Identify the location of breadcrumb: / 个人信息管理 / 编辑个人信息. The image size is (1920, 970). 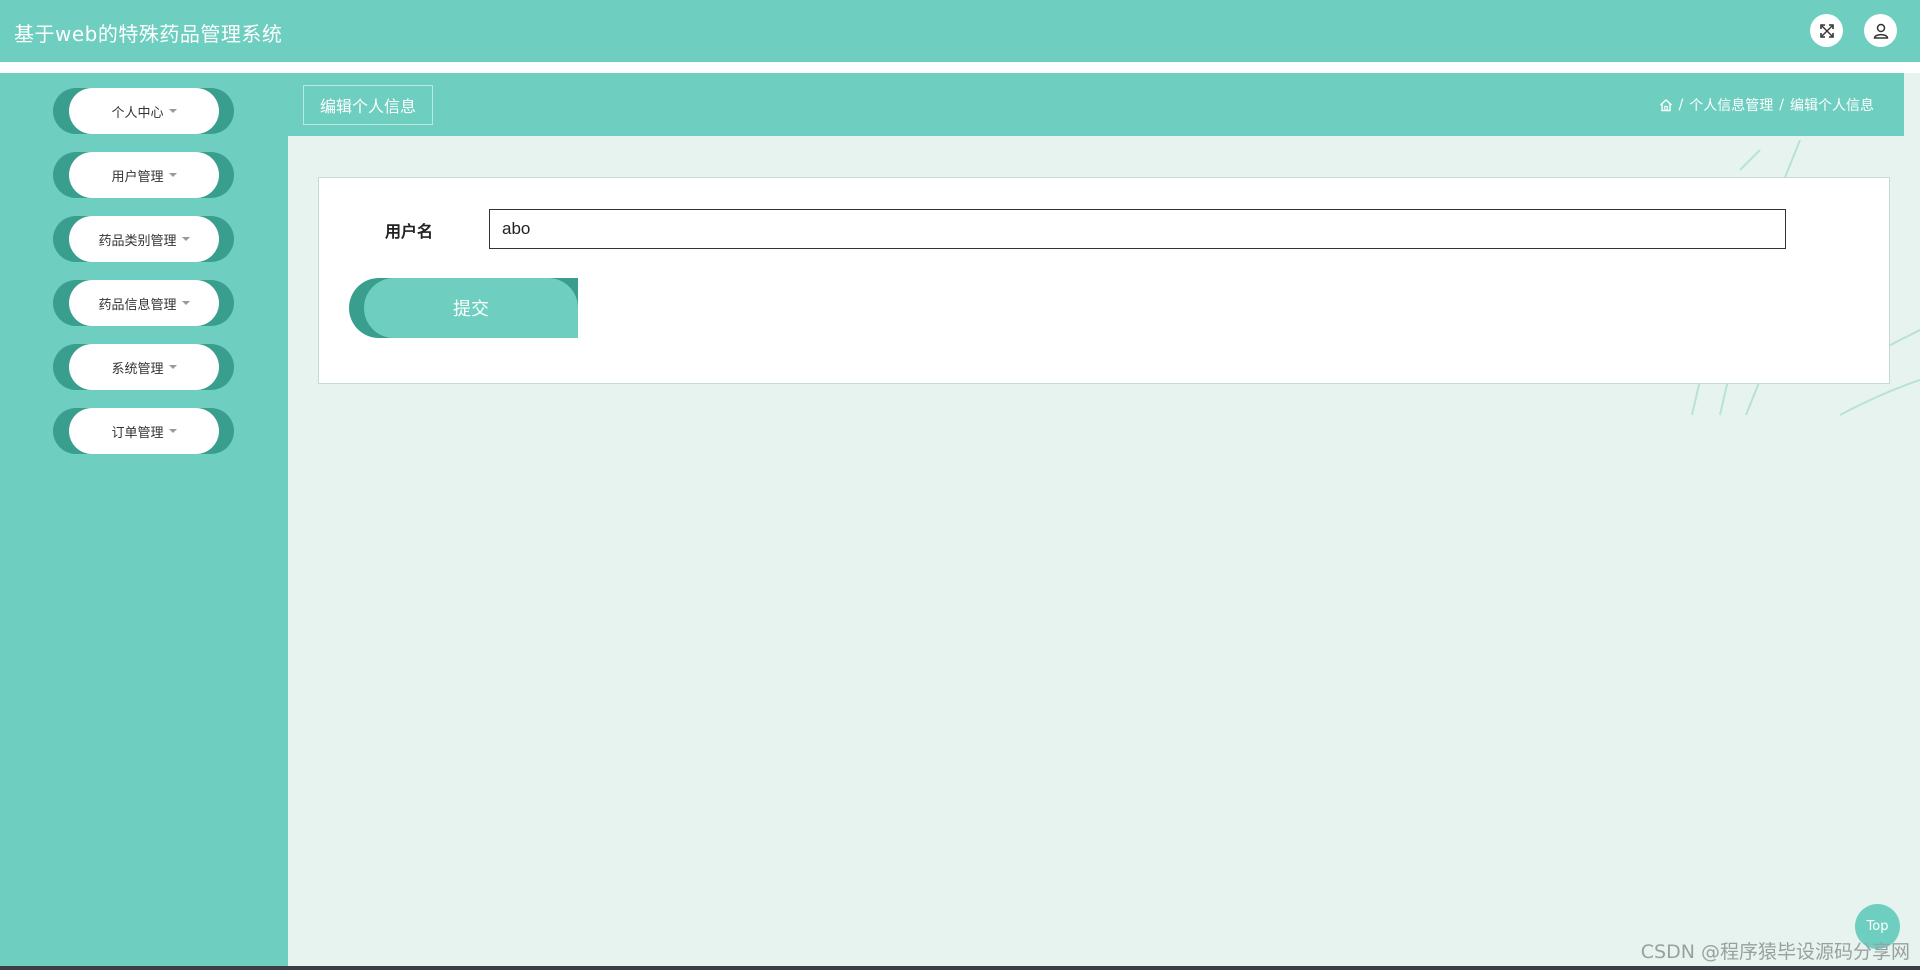
(1766, 105).